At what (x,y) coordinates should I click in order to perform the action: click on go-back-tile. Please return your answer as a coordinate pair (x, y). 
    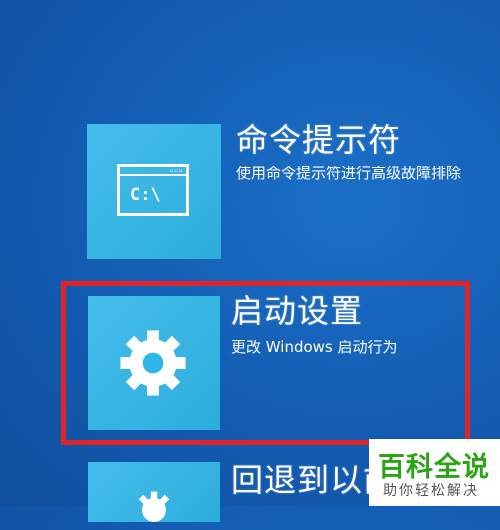
    Looking at the image, I should click on (154, 492).